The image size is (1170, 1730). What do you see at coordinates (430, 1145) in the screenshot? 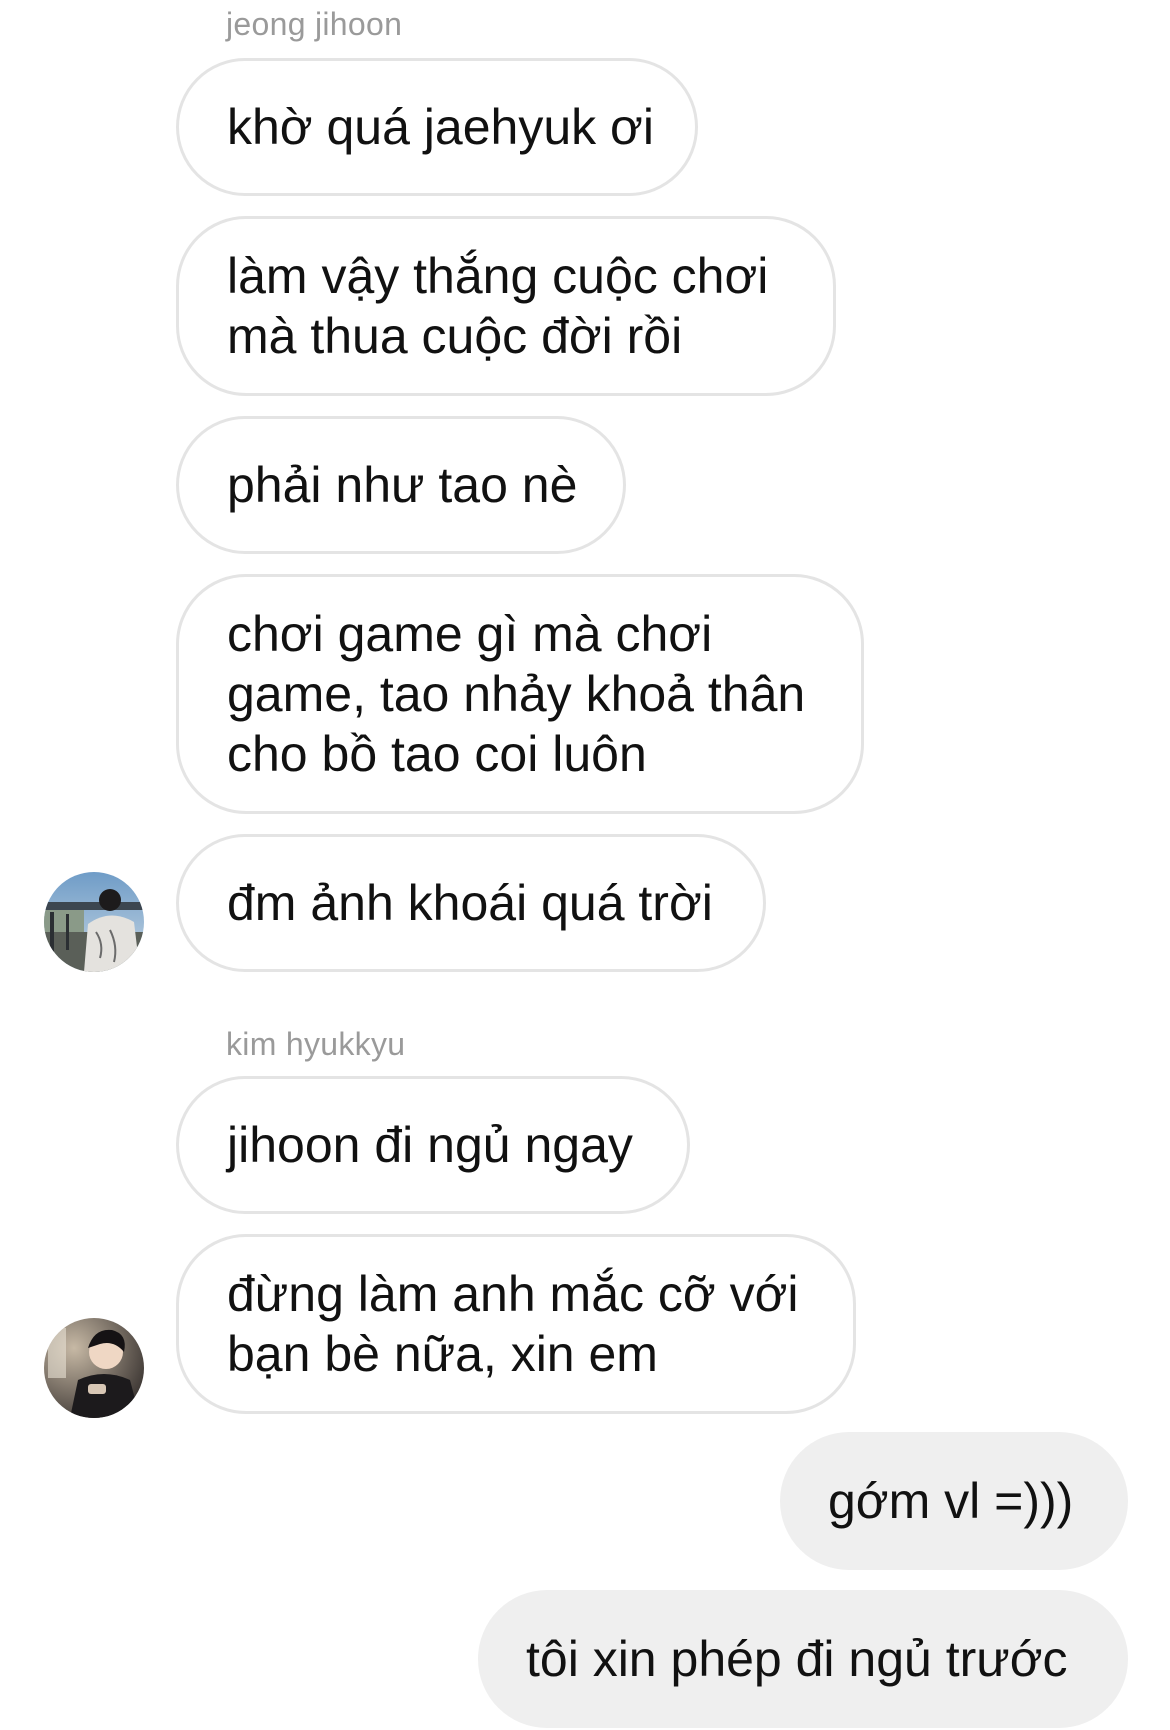
I see `message-text: jihoon đi ngủ ngay` at bounding box center [430, 1145].